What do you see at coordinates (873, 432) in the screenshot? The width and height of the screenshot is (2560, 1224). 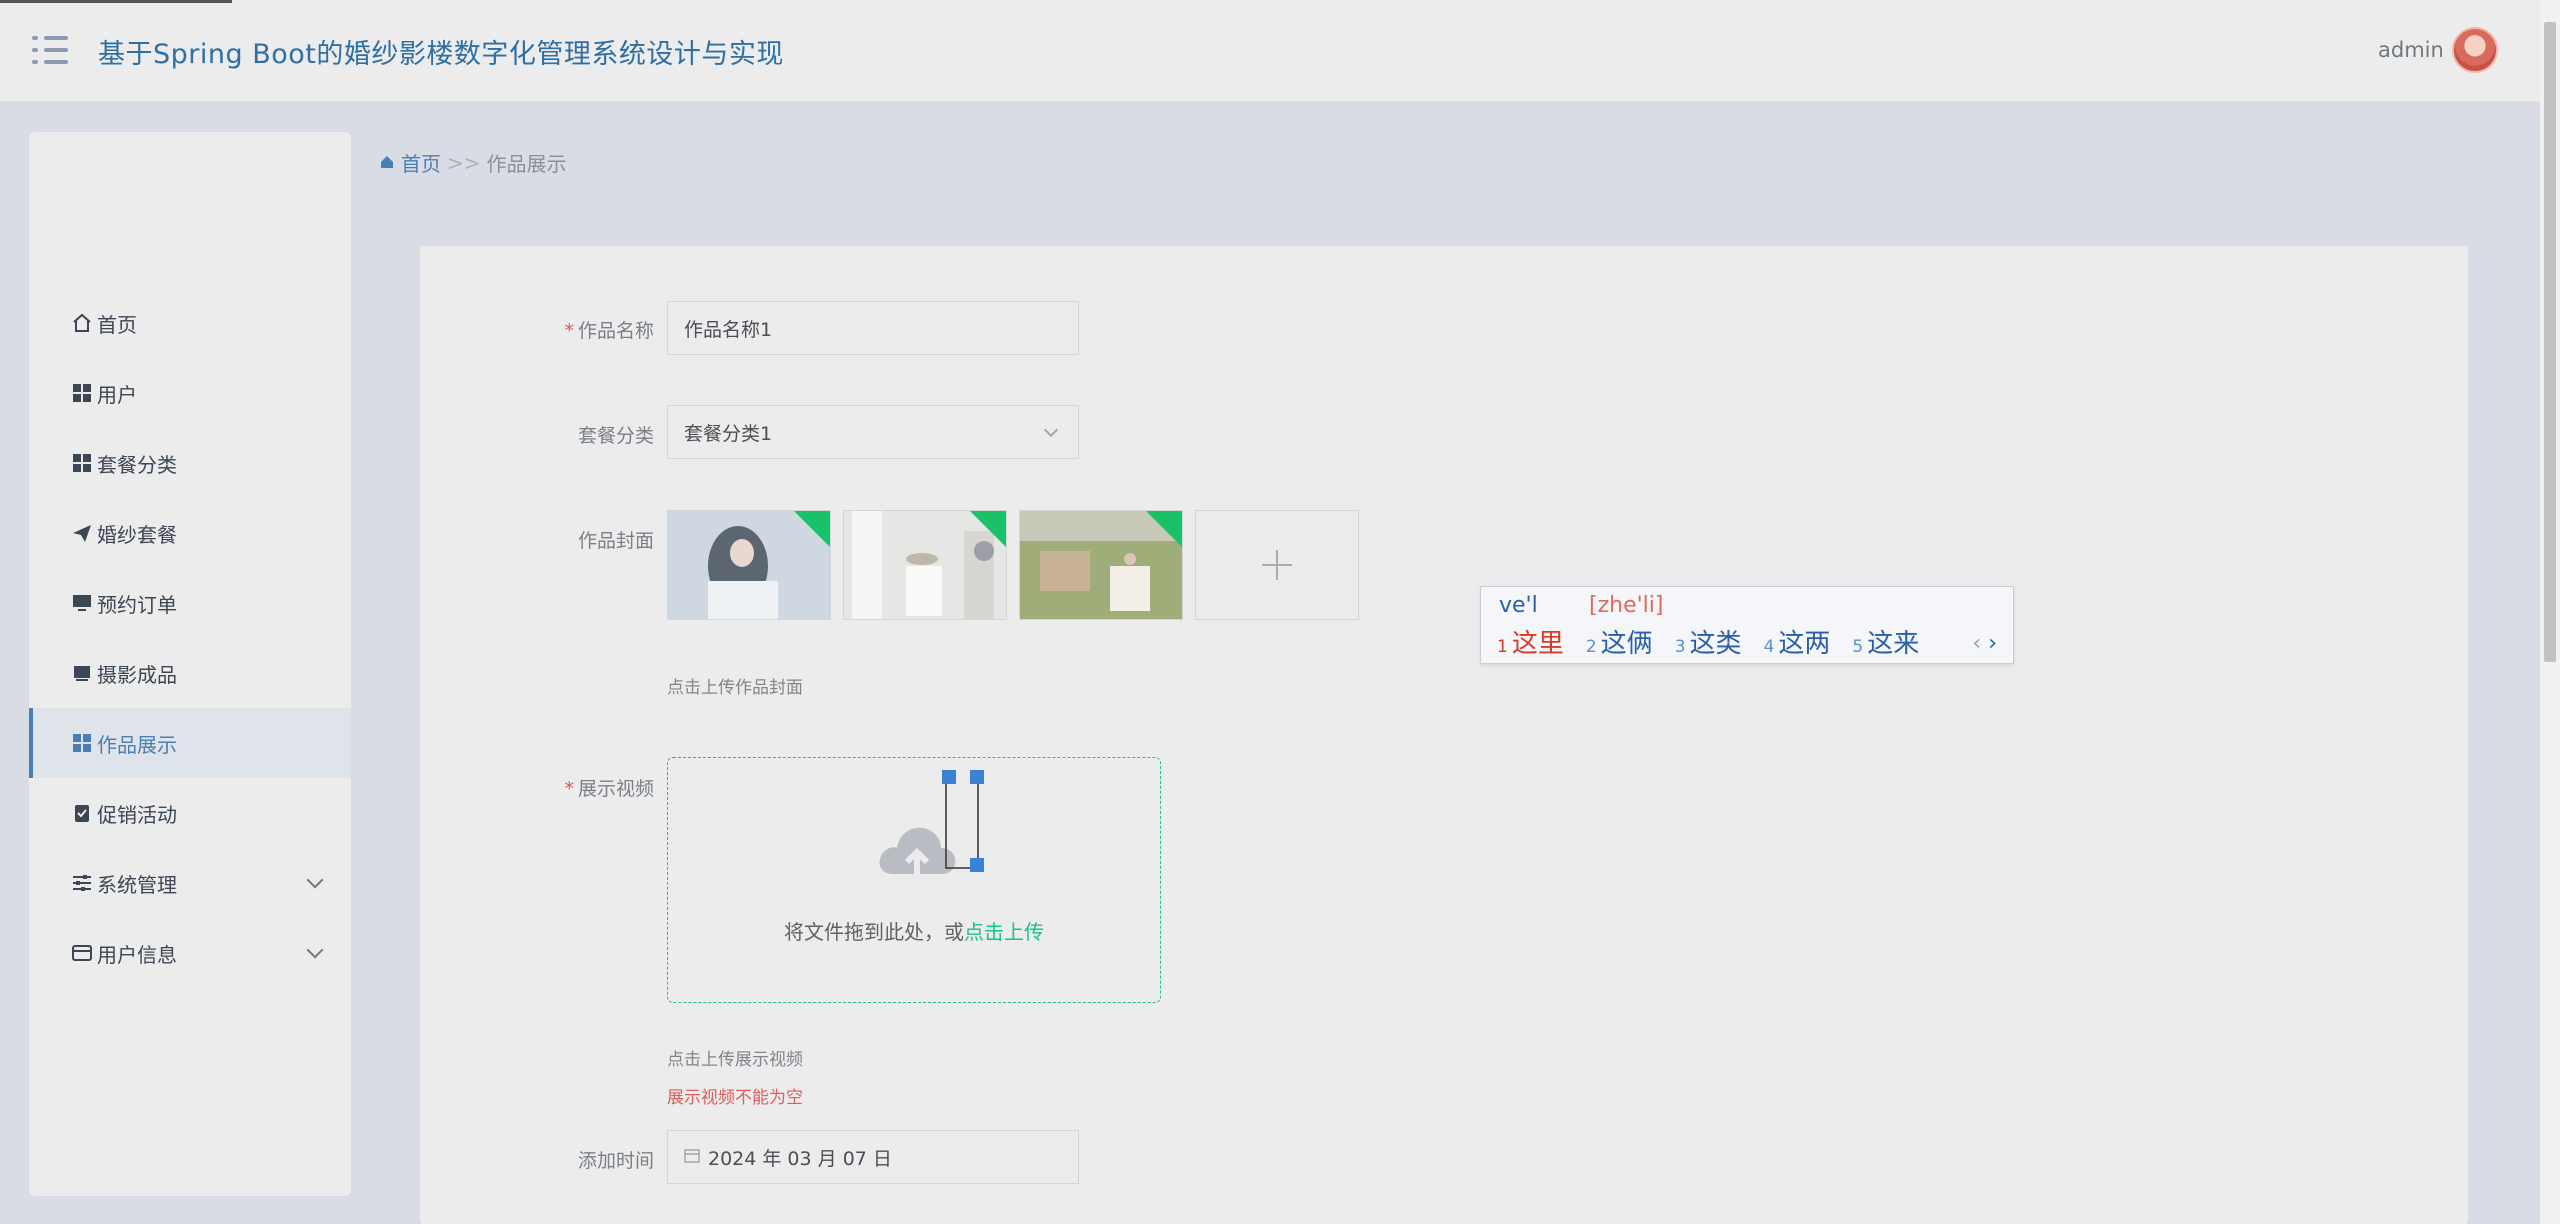 I see `category-select: 套餐分类1` at bounding box center [873, 432].